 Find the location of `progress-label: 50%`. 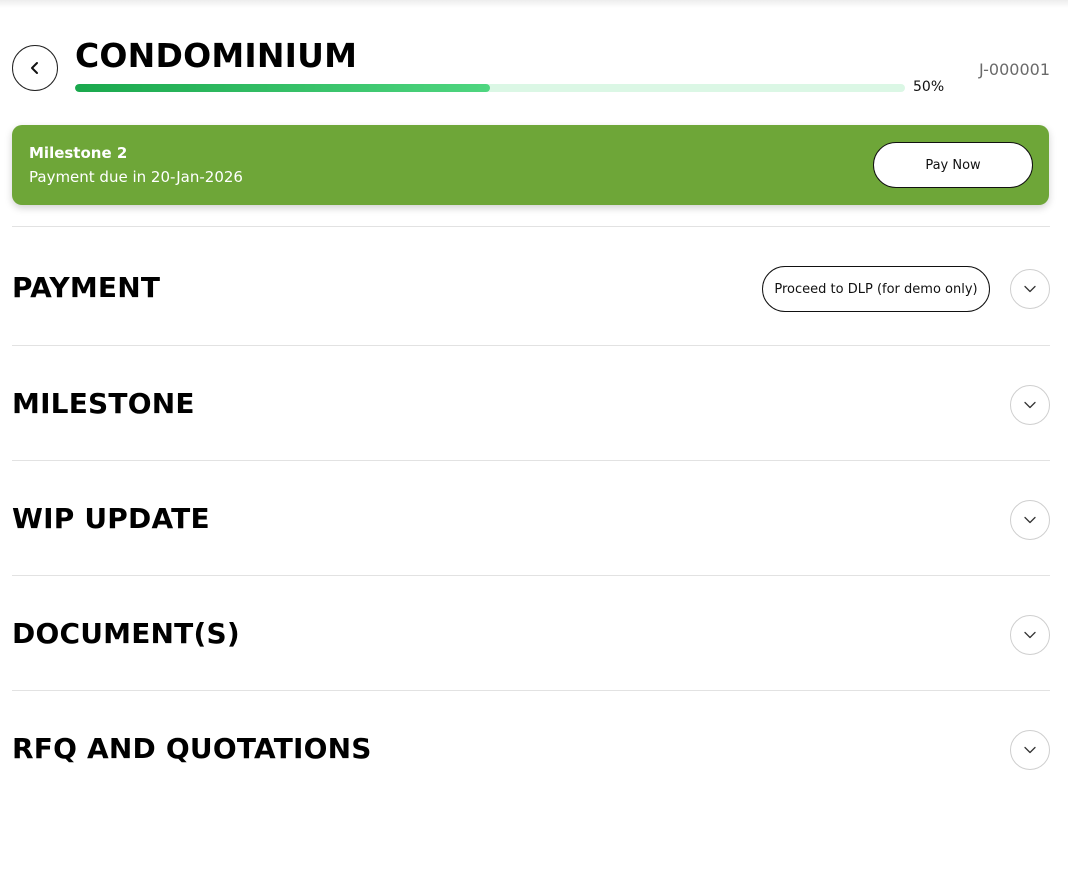

progress-label: 50% is located at coordinates (929, 87).